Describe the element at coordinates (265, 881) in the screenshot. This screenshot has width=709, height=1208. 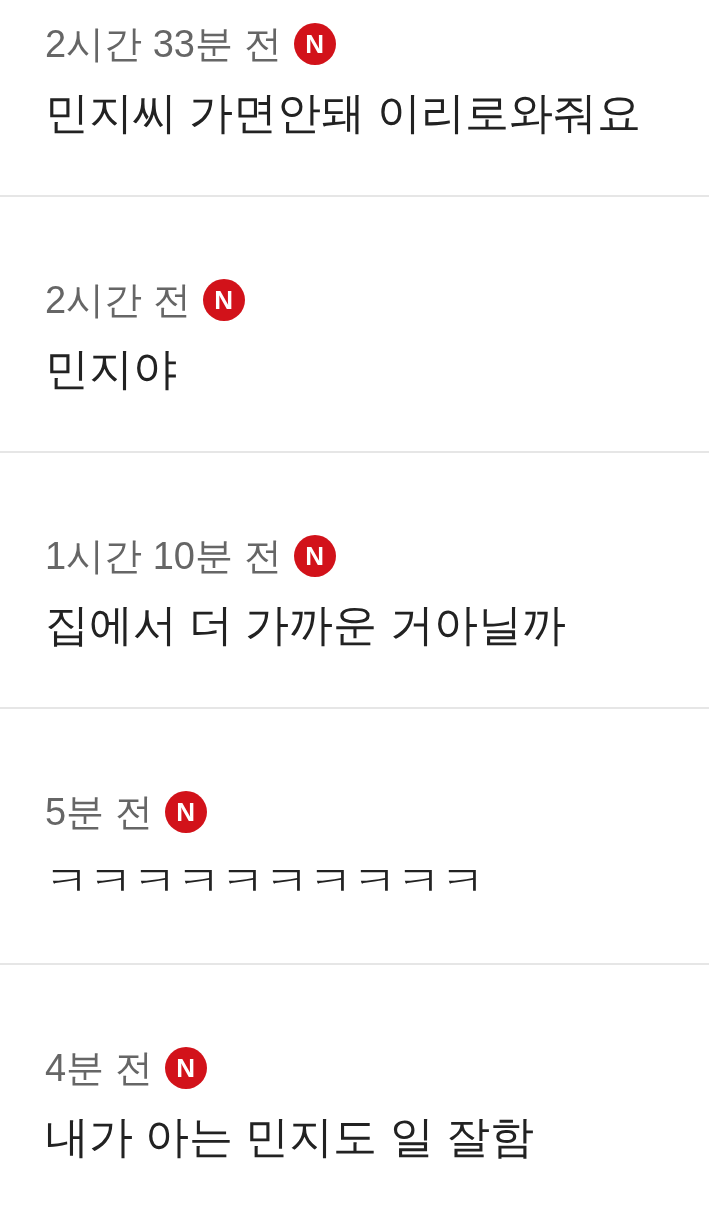
I see `comment-text: ㅋㅋㅋㅋㅋㅋㅋㅋㅋㅋ` at that location.